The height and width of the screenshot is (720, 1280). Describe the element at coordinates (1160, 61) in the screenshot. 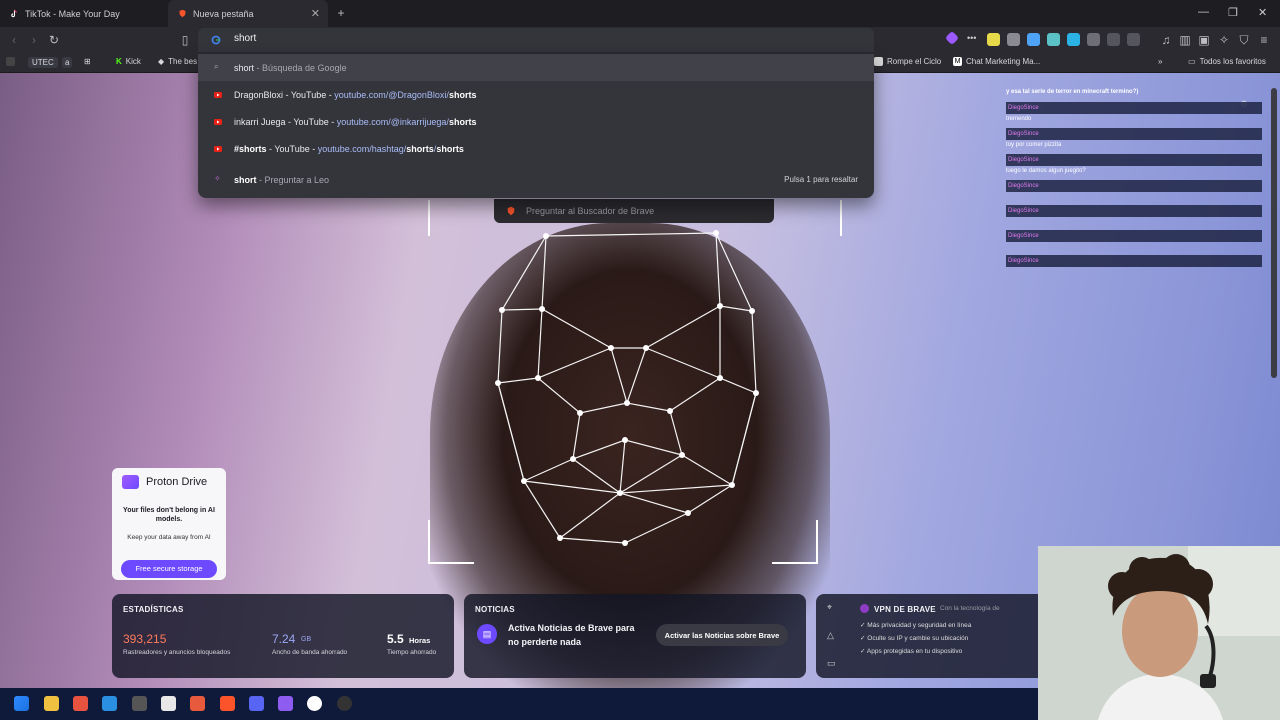

I see `more-bookmarks-icon: »` at that location.